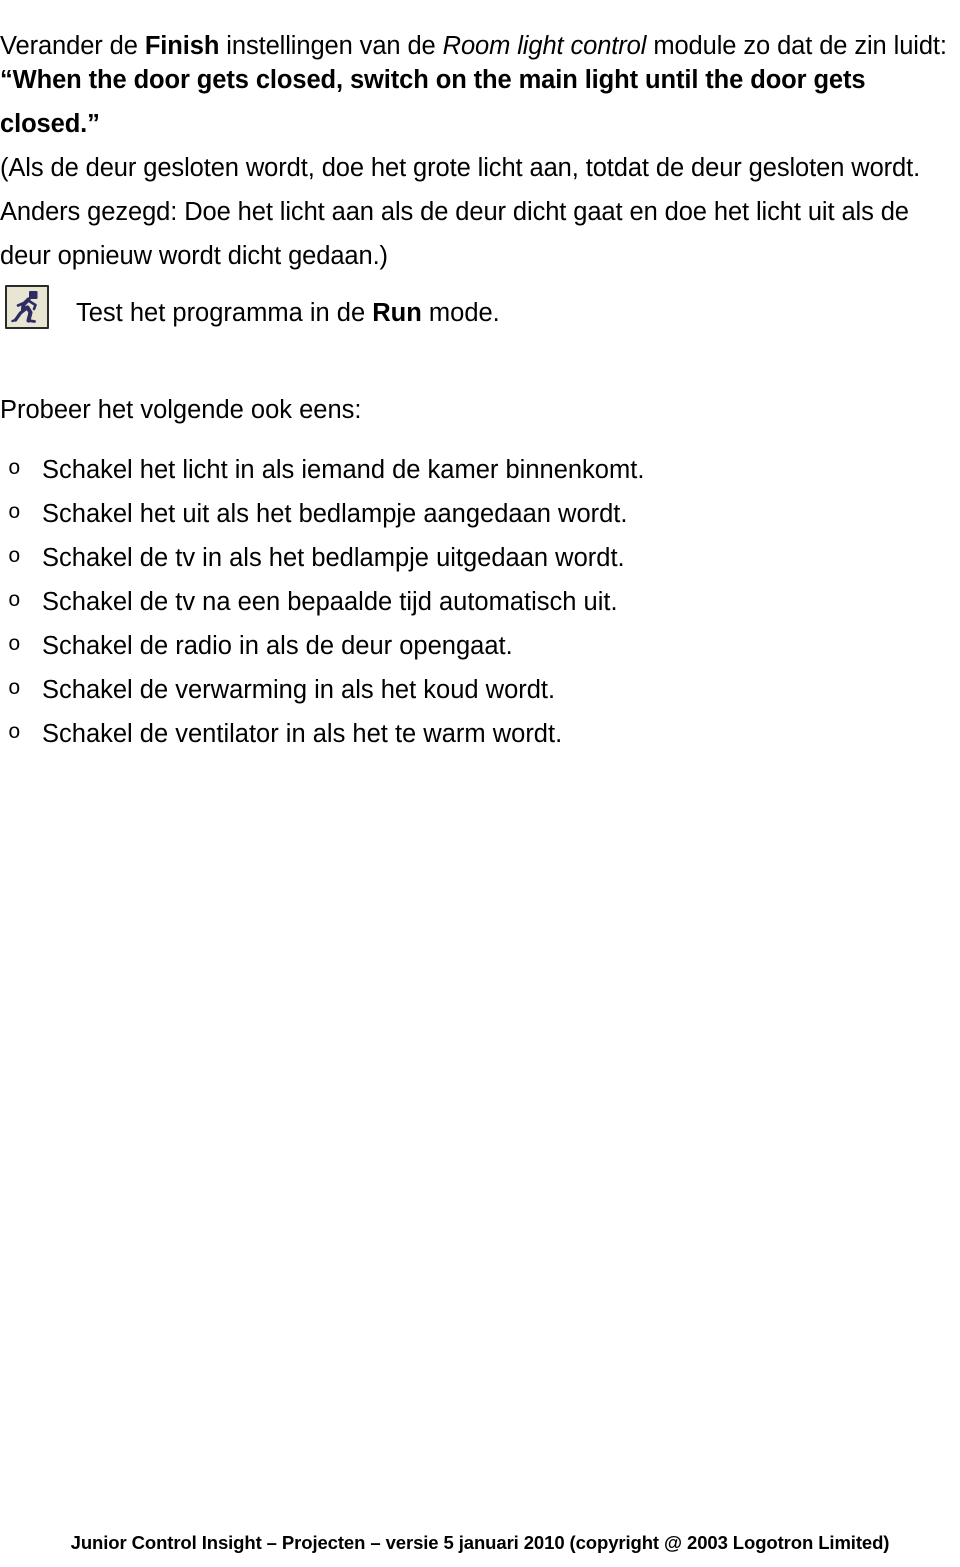 The width and height of the screenshot is (960, 1567). Describe the element at coordinates (27, 307) in the screenshot. I see `run-mode-icon` at that location.